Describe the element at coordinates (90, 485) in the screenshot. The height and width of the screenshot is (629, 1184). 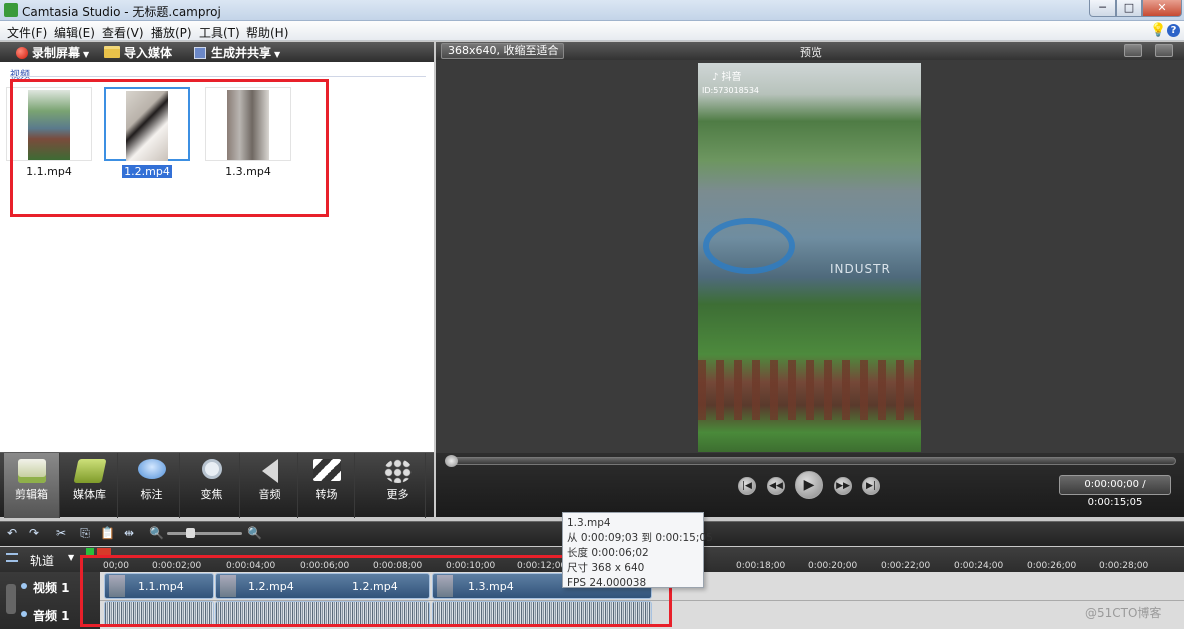
I see `tab-library: 媒体库` at that location.